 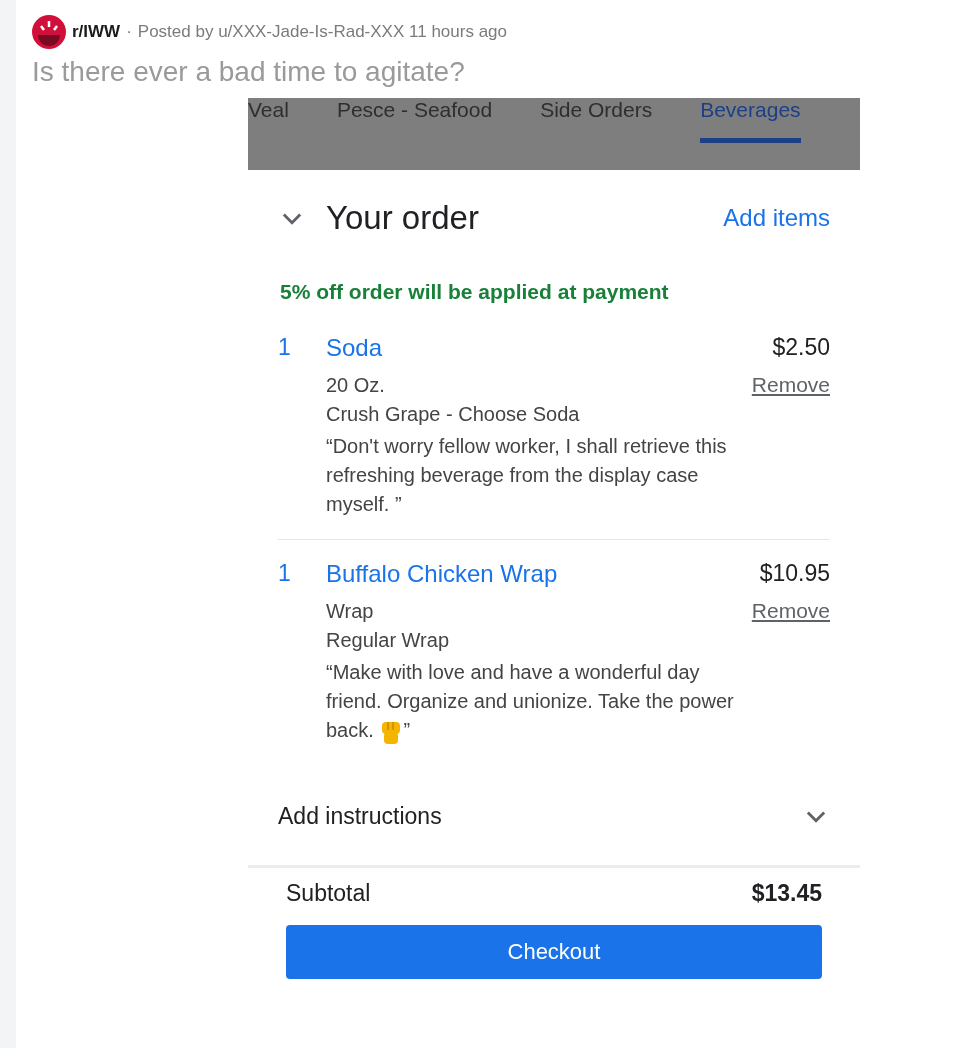 What do you see at coordinates (360, 816) in the screenshot?
I see `add-instructions-label: Add instructions` at bounding box center [360, 816].